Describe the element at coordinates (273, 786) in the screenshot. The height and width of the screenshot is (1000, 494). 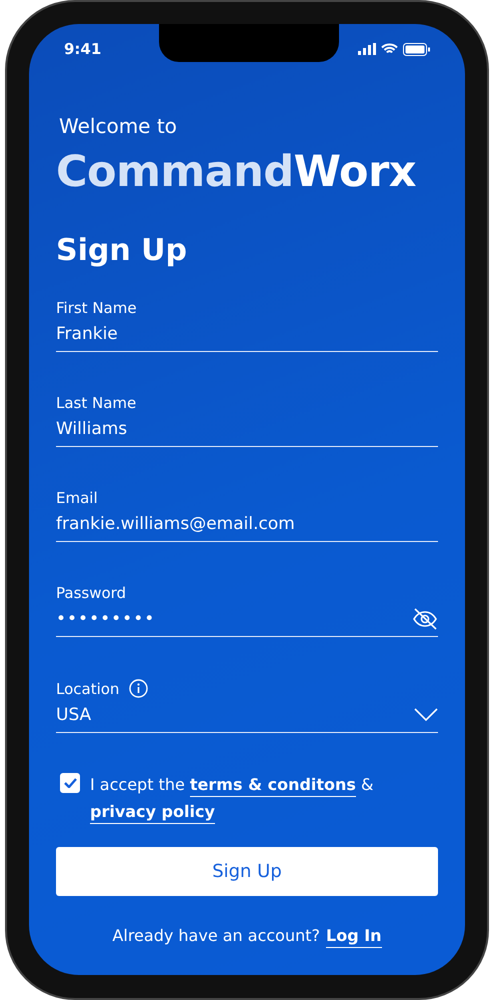
I see `terms-link: terms & conditons` at that location.